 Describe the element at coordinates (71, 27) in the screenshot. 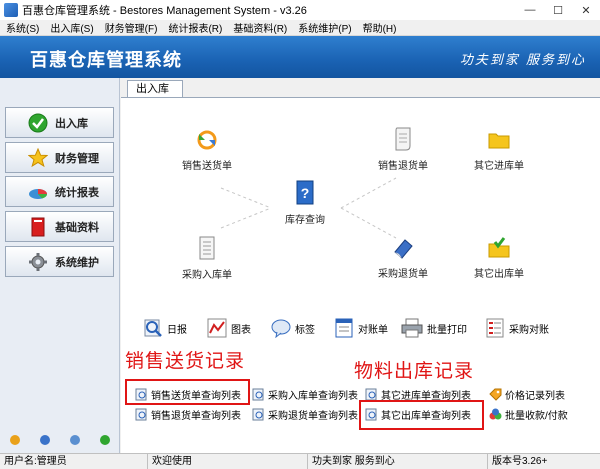

I see `menu-inout: 出入库(S)` at that location.